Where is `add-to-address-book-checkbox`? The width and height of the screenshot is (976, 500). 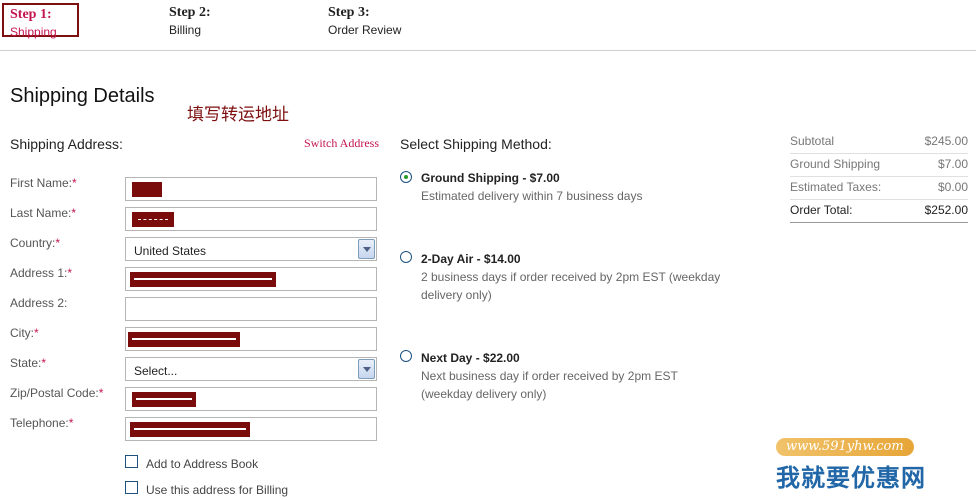 add-to-address-book-checkbox is located at coordinates (131, 461).